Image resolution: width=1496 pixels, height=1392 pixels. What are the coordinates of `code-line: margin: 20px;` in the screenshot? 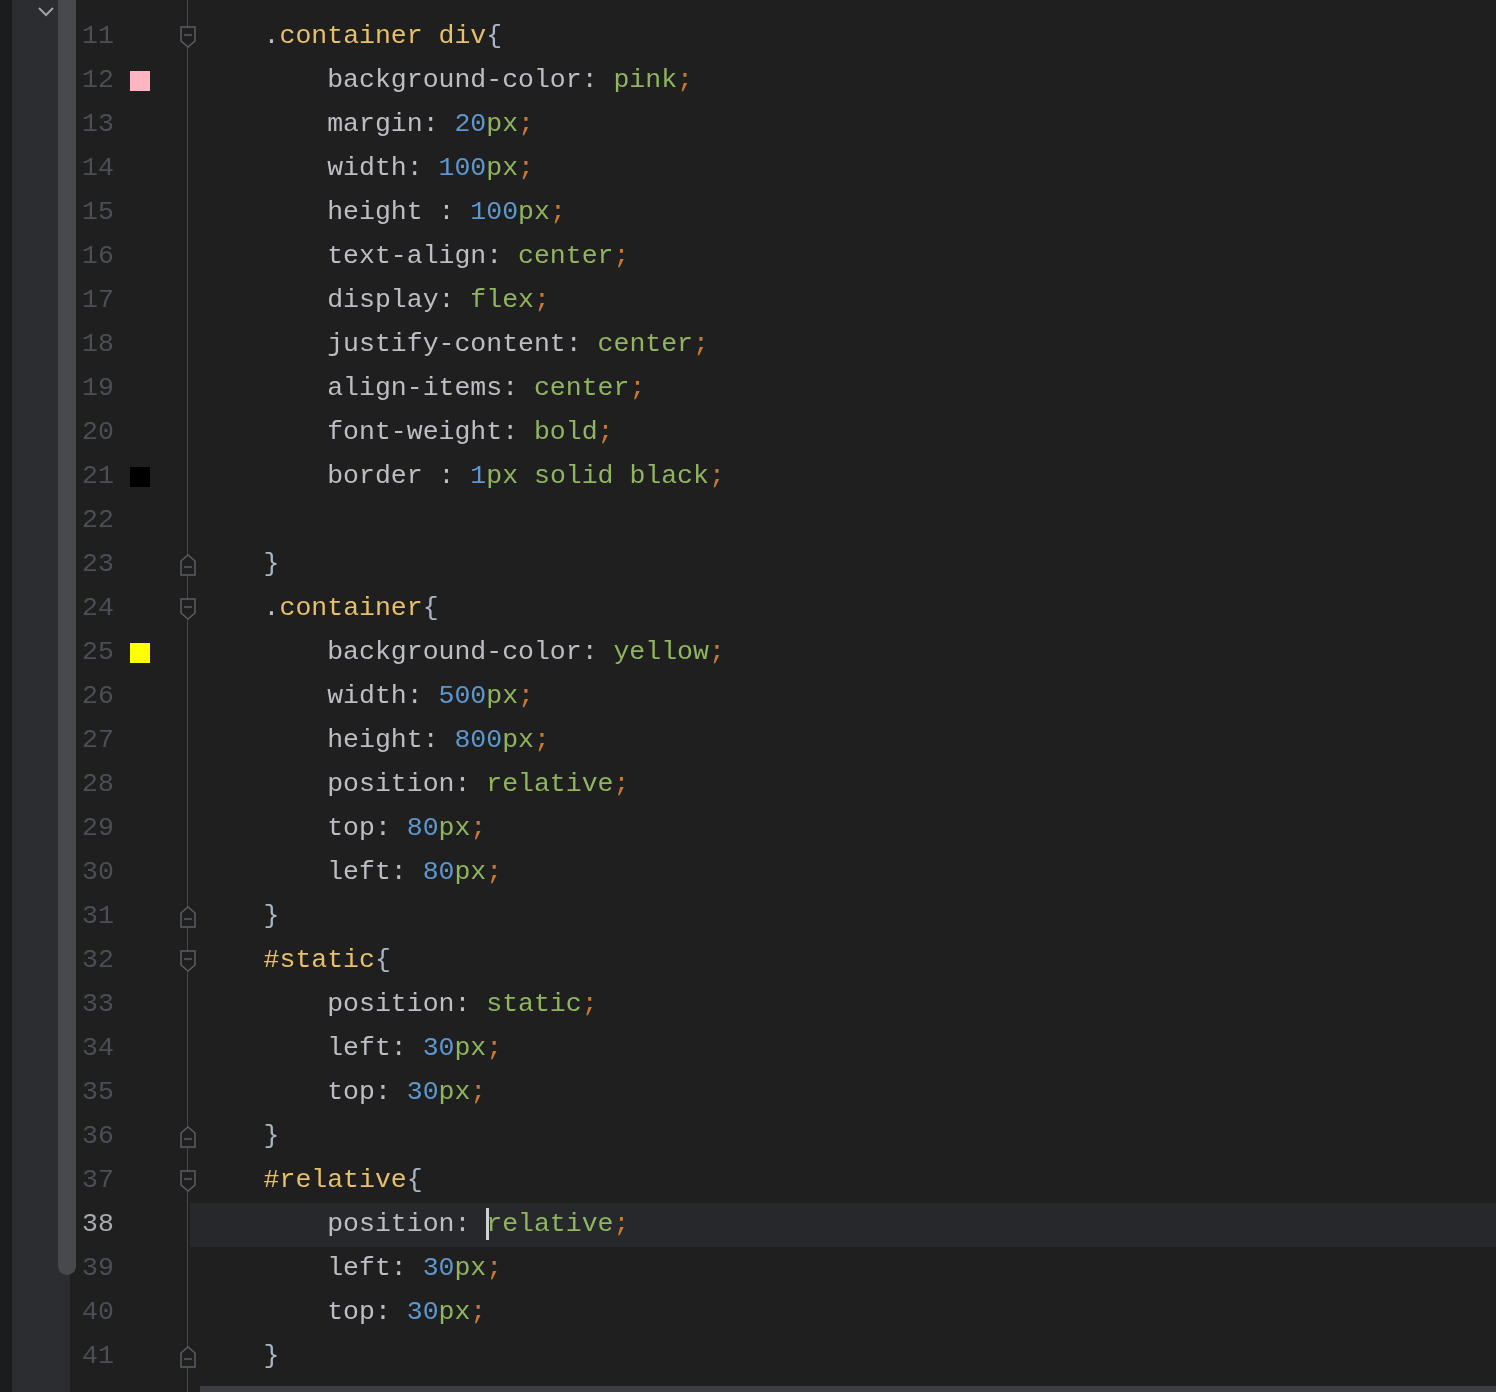 It's located at (430, 125).